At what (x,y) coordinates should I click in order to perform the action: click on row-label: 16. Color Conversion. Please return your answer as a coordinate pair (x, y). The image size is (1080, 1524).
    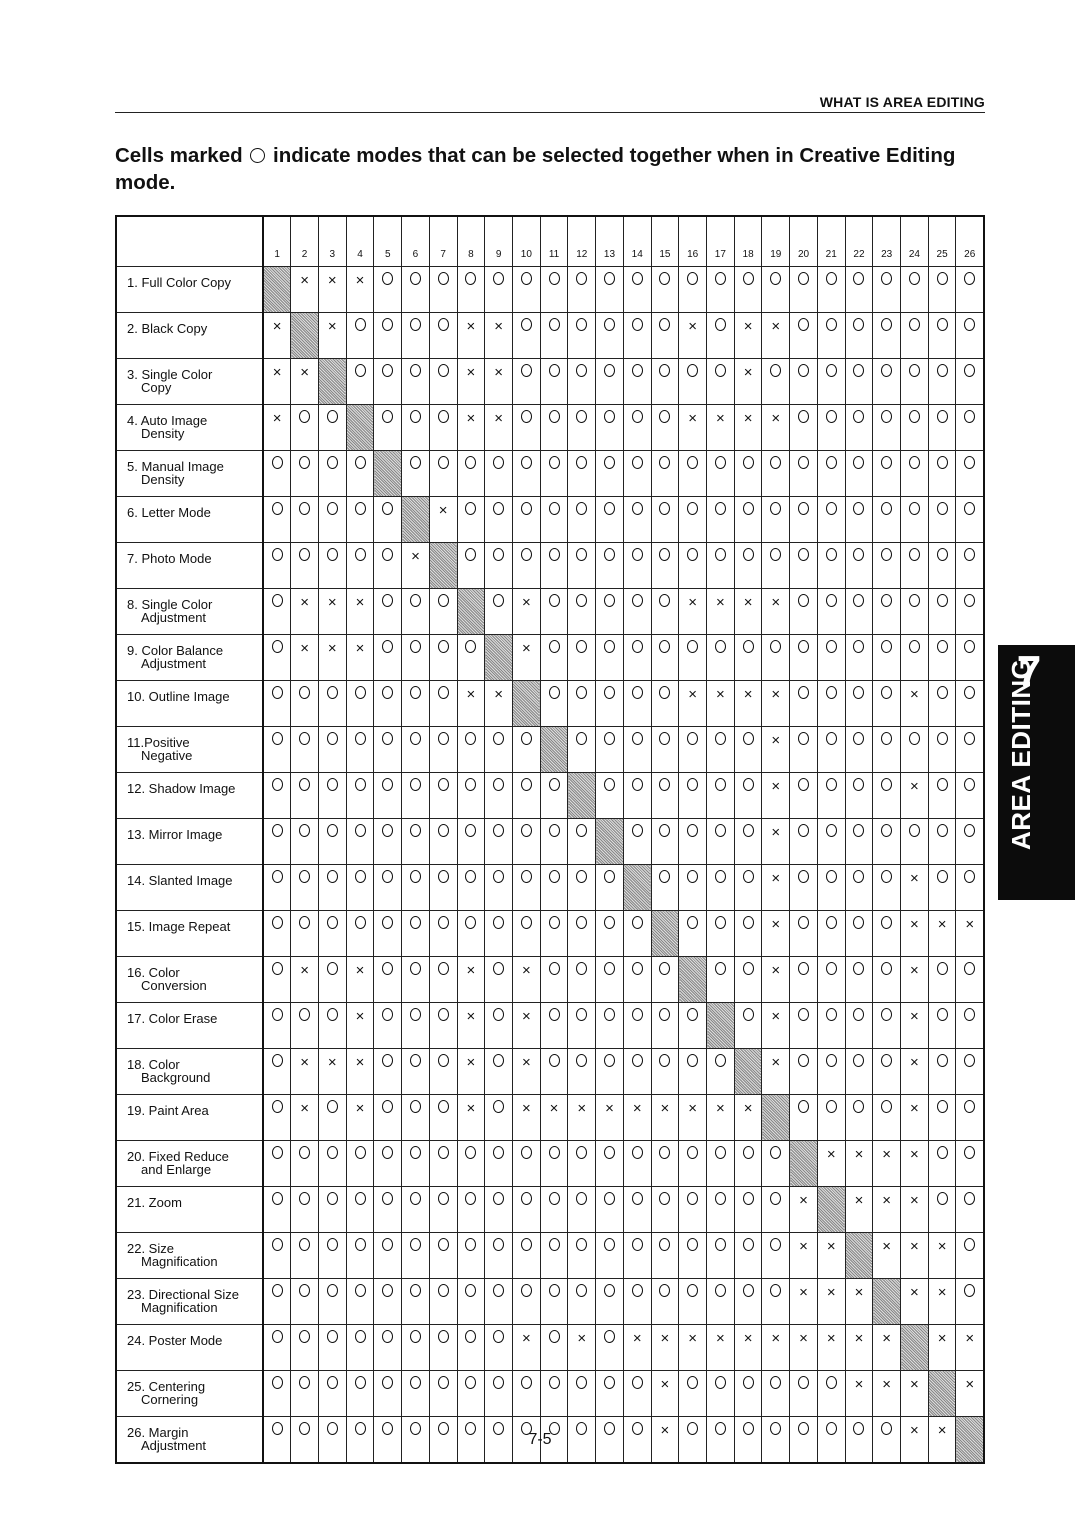
    Looking at the image, I should click on (189, 979).